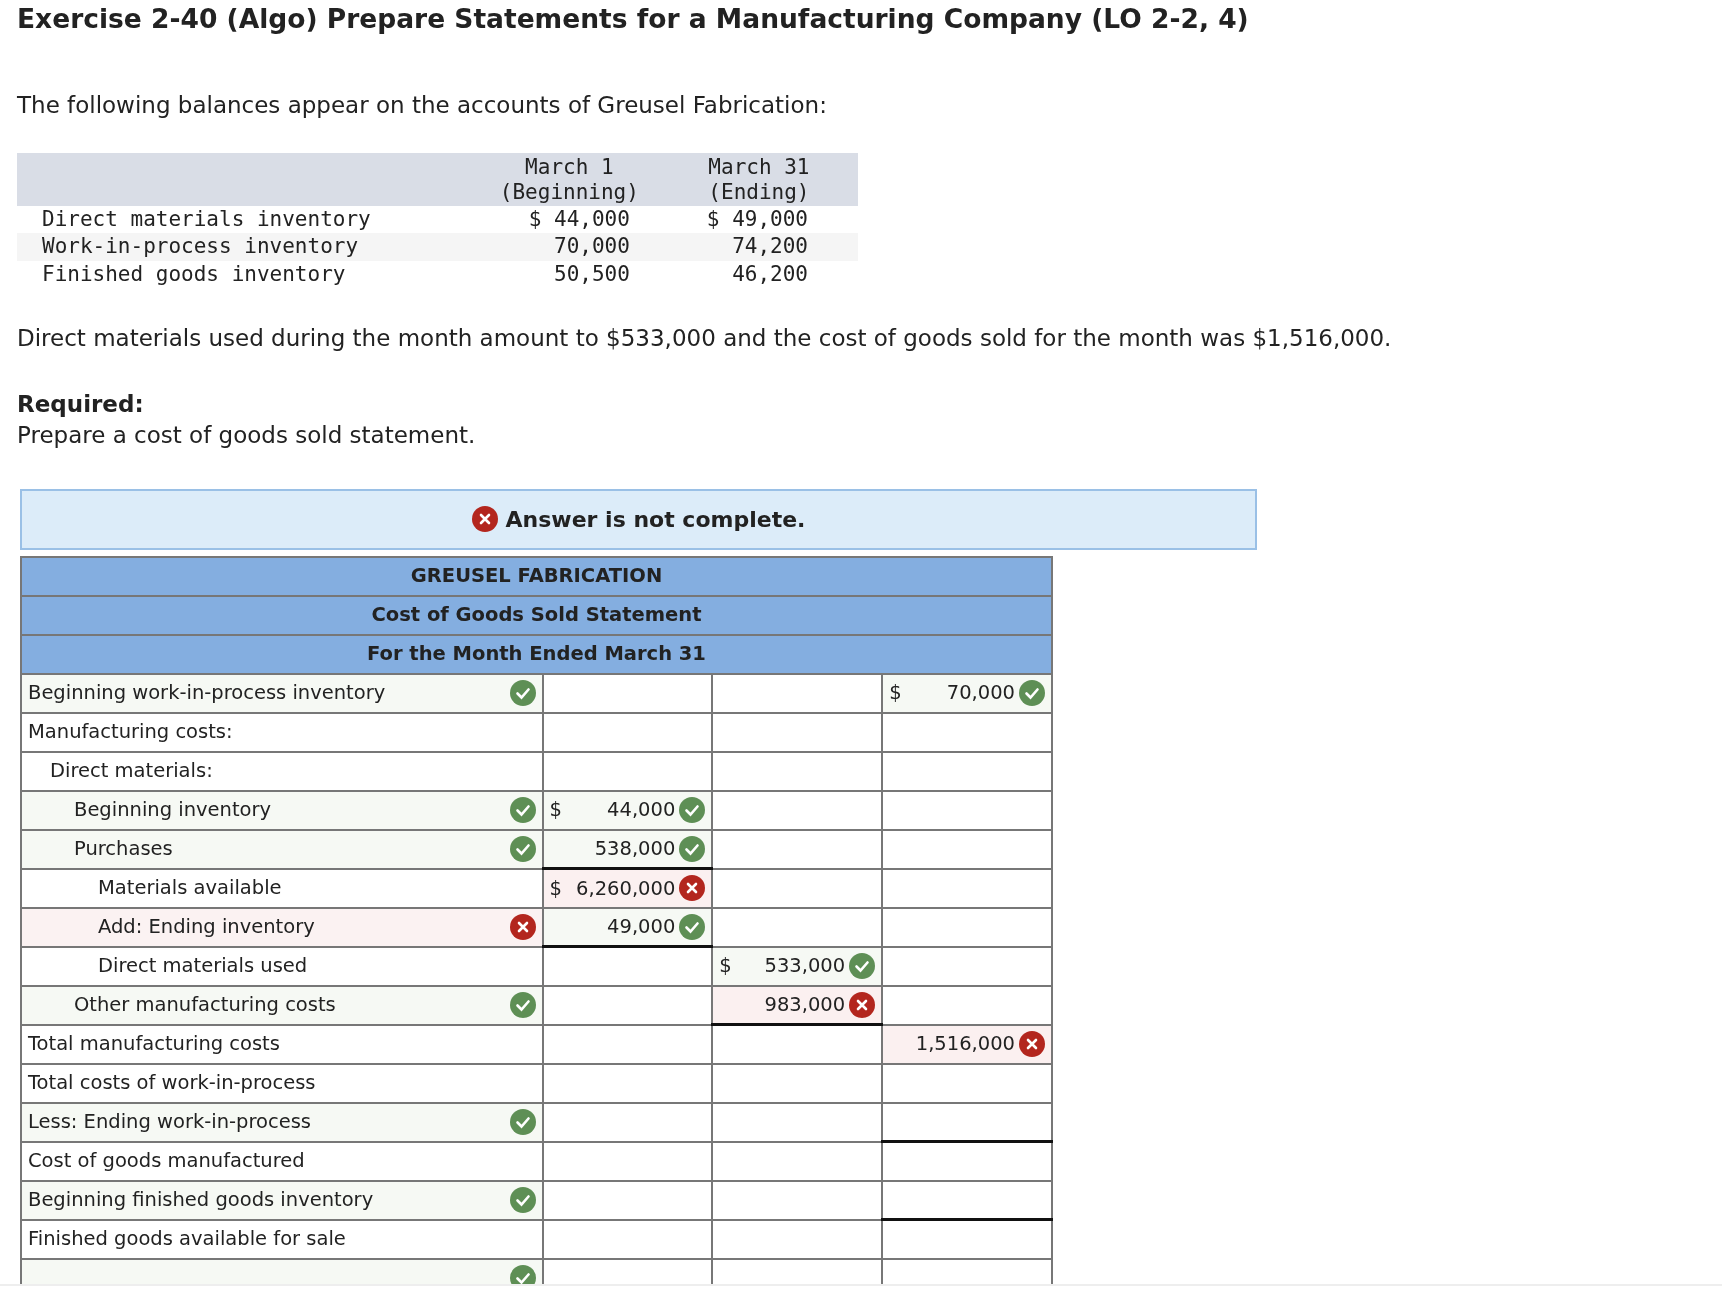  I want to click on column-heading: March 1, so click(569, 167).